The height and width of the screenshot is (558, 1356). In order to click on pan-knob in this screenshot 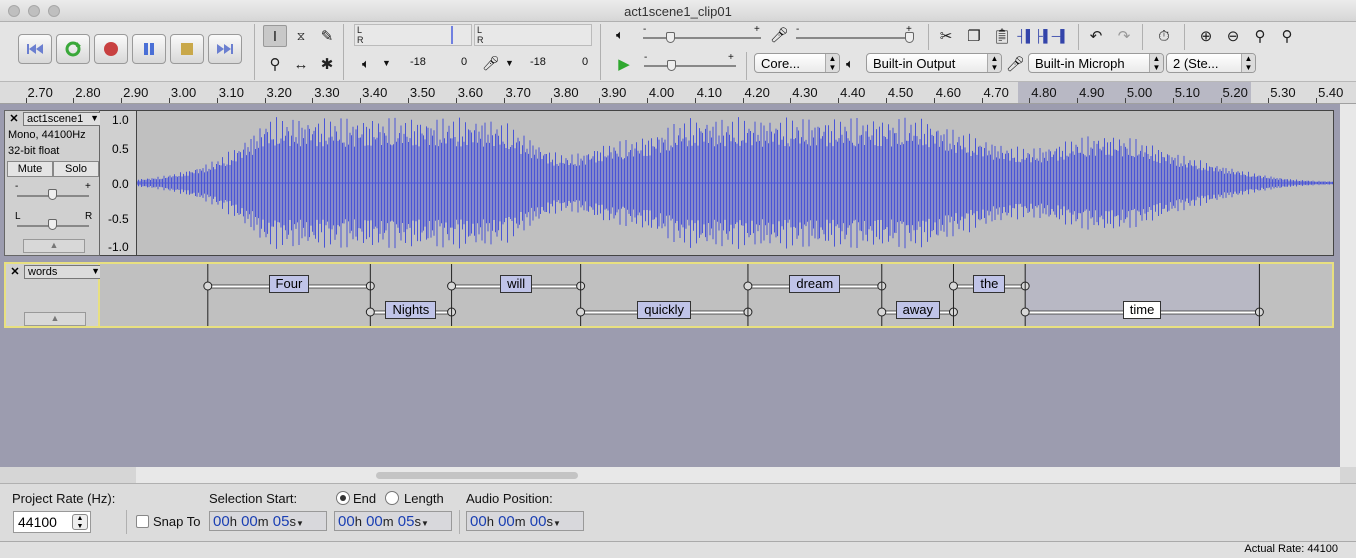, I will do `click(52, 224)`.